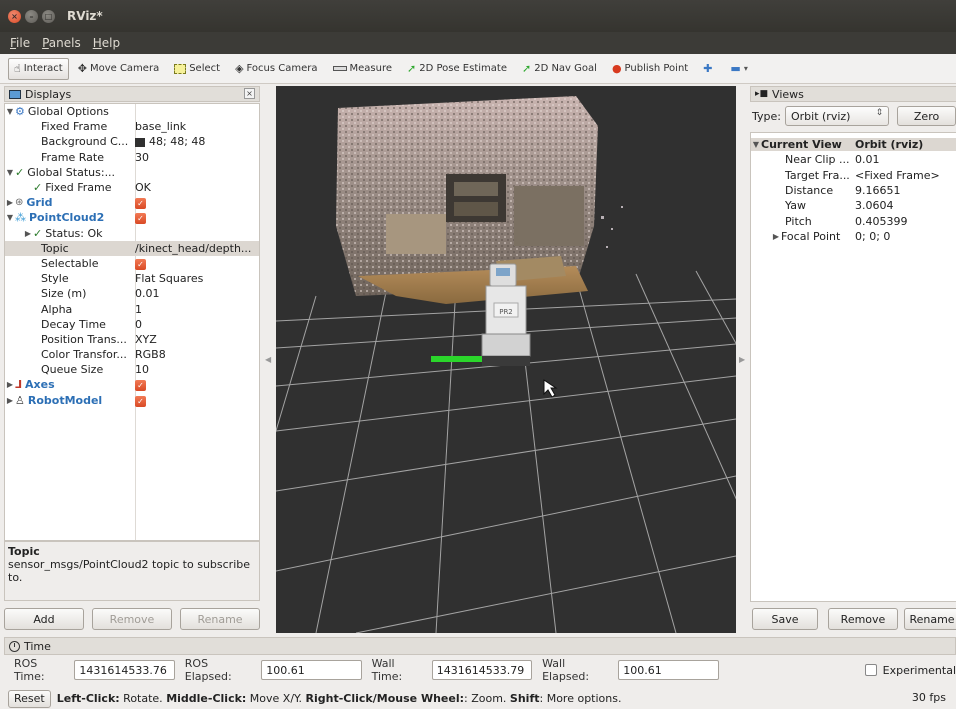  Describe the element at coordinates (124, 670) in the screenshot. I see `ros-time-field: 1431614533.76` at that location.